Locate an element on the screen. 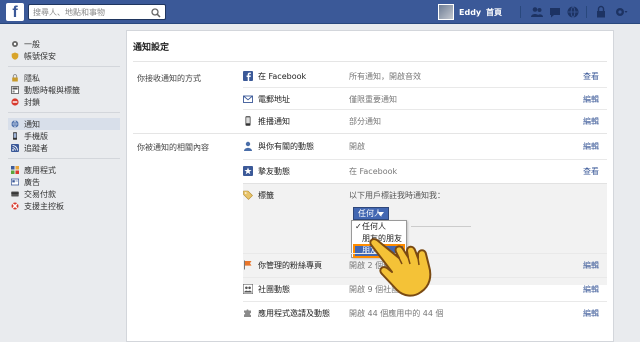 This screenshot has height=342, width=640. setting-name: 電郵地址 is located at coordinates (274, 99).